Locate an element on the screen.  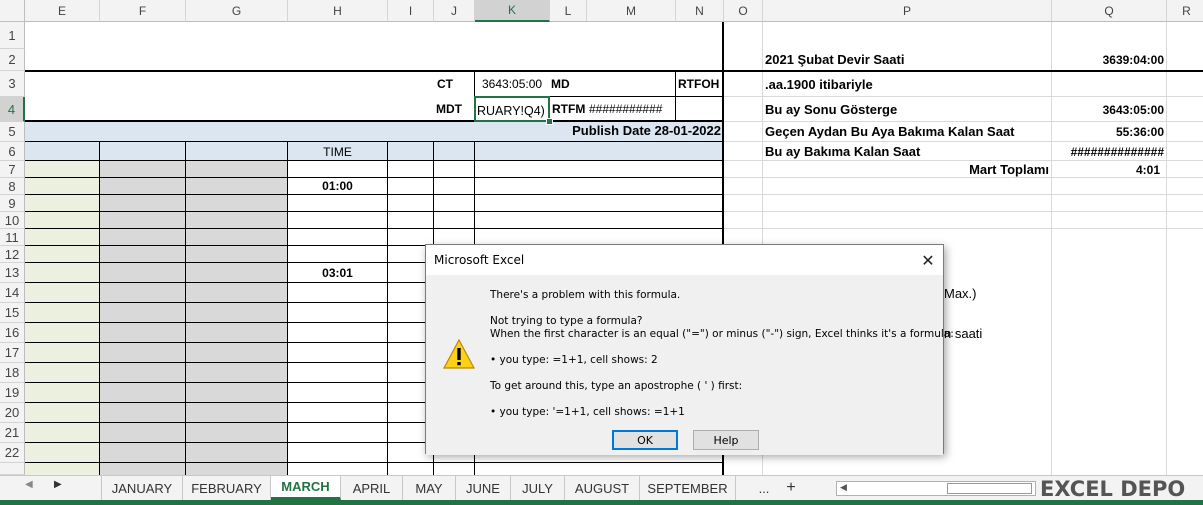
column-header-g: G is located at coordinates (237, 11).